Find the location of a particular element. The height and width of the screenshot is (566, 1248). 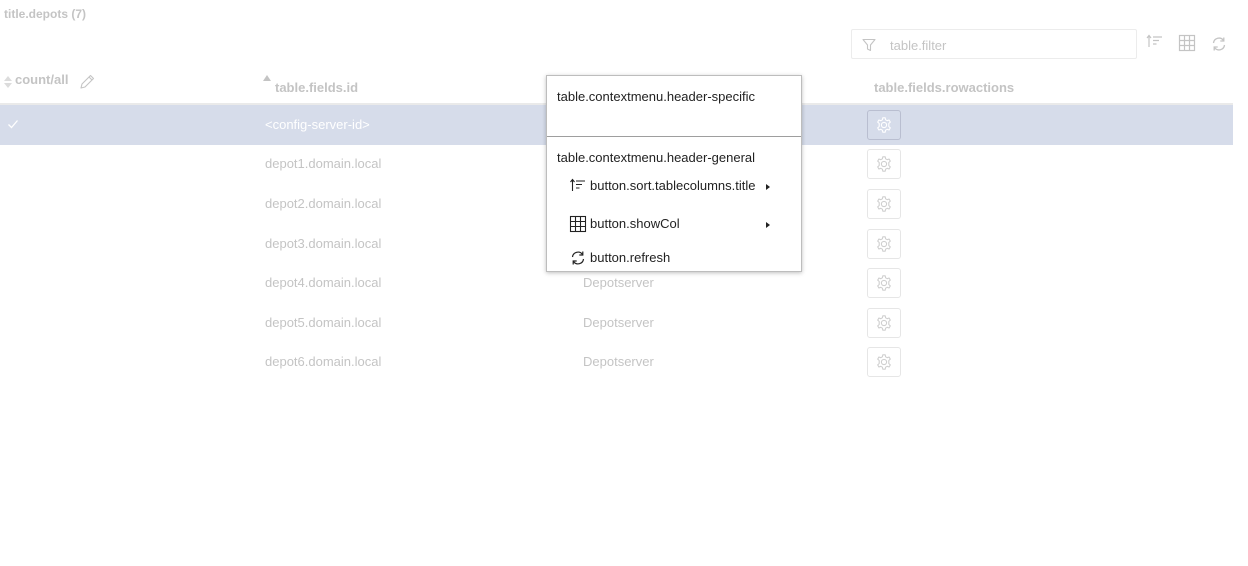

cell-id: depot6.domain.local is located at coordinates (323, 361).